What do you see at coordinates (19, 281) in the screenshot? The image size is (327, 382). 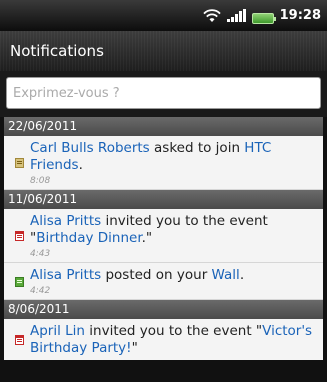 I see `wall-post-icon` at bounding box center [19, 281].